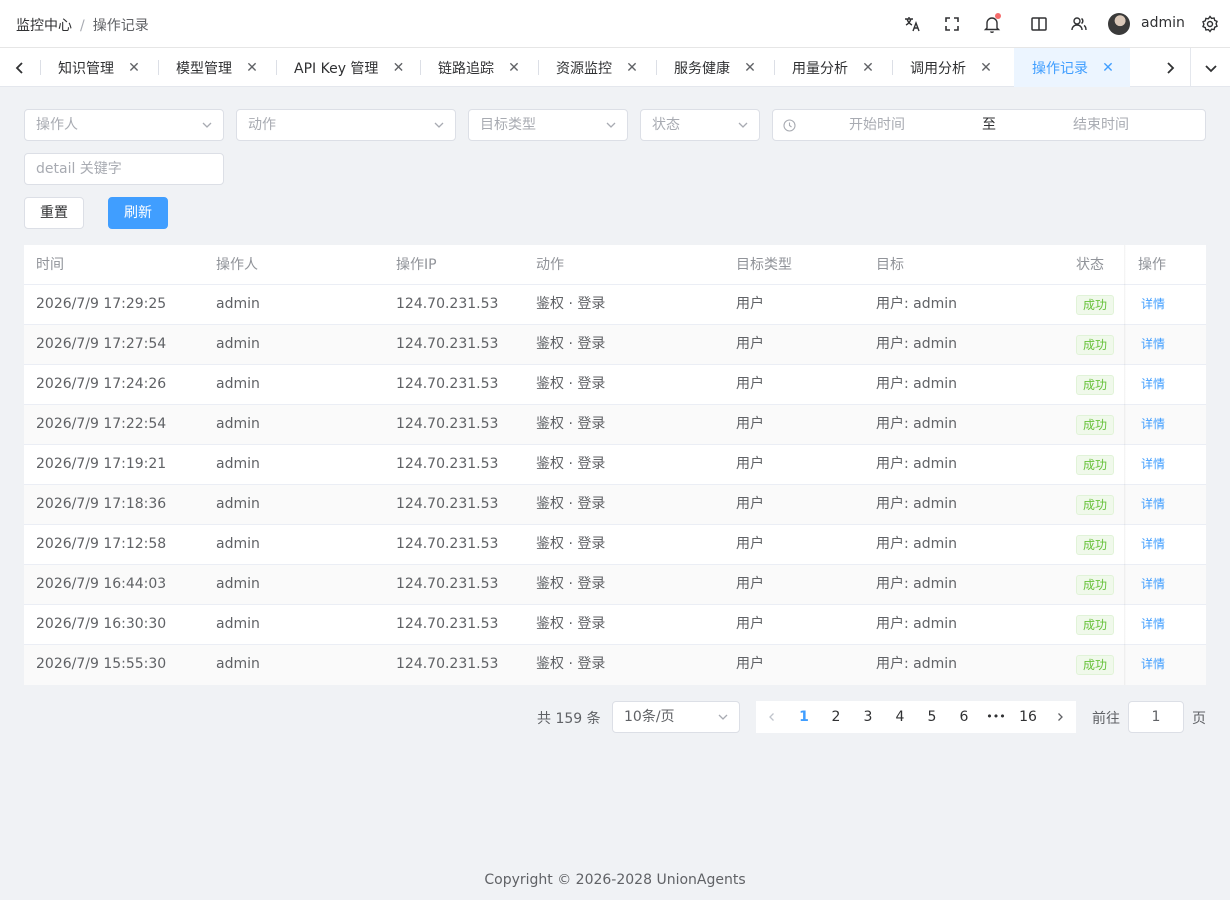  What do you see at coordinates (79, 169) in the screenshot?
I see `detail-keyword-placeholder: detail 关键字` at bounding box center [79, 169].